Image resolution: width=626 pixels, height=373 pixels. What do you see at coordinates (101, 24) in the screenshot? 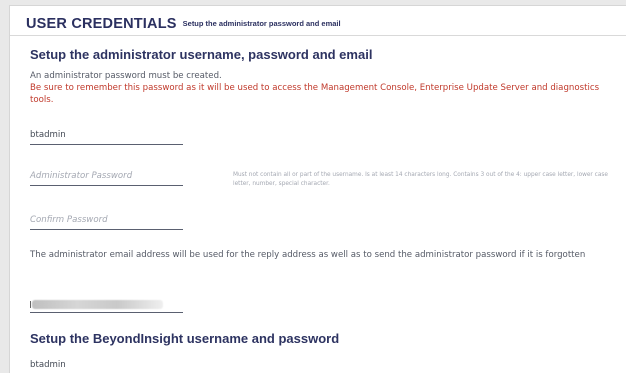
I see `page-title: USER CREDENTIALS` at bounding box center [101, 24].